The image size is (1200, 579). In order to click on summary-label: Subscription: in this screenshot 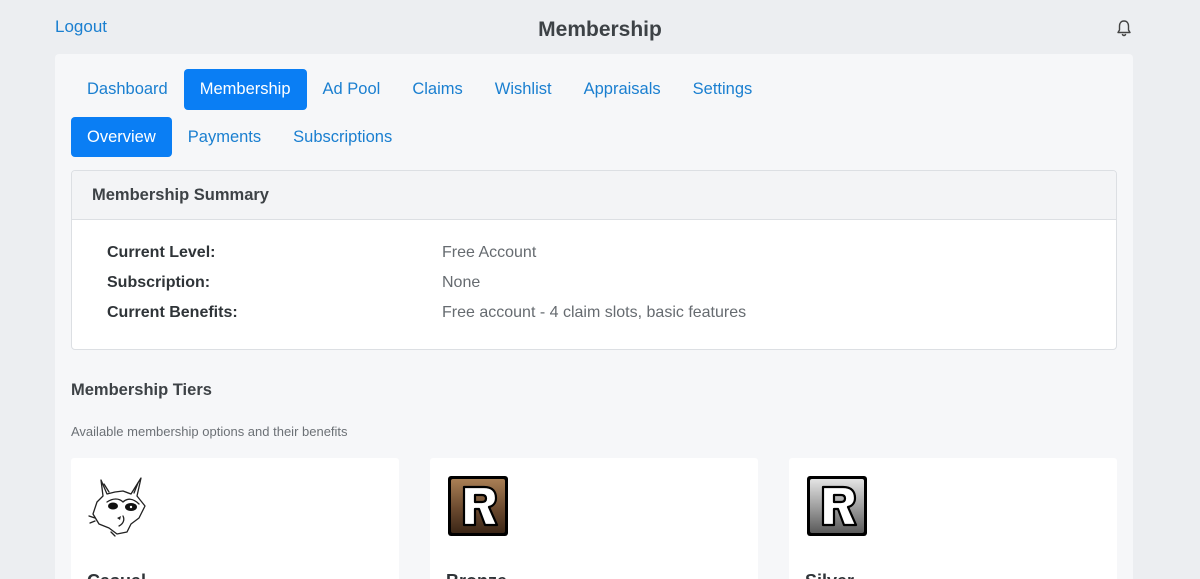, I will do `click(159, 282)`.